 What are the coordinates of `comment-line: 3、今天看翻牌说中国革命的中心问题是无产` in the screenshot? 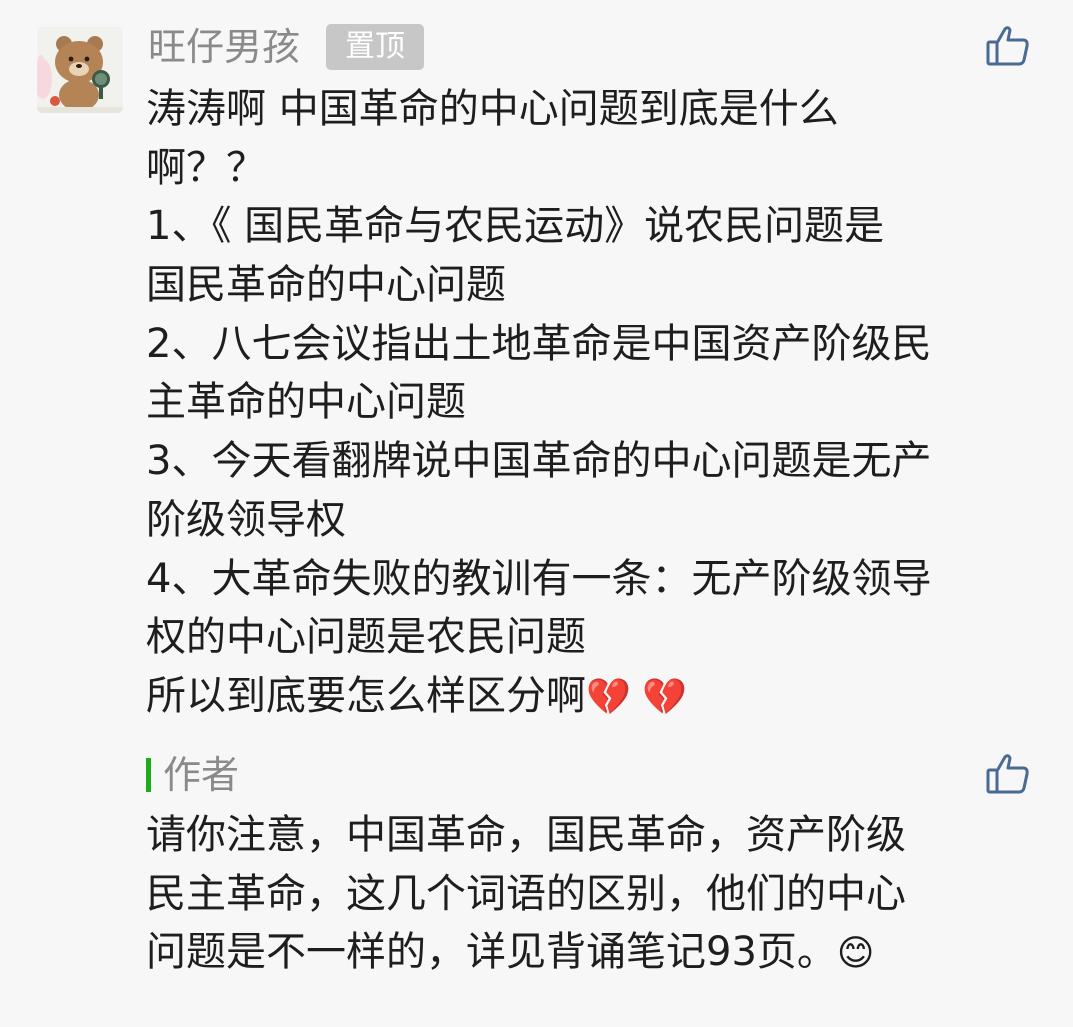 It's located at (539, 461).